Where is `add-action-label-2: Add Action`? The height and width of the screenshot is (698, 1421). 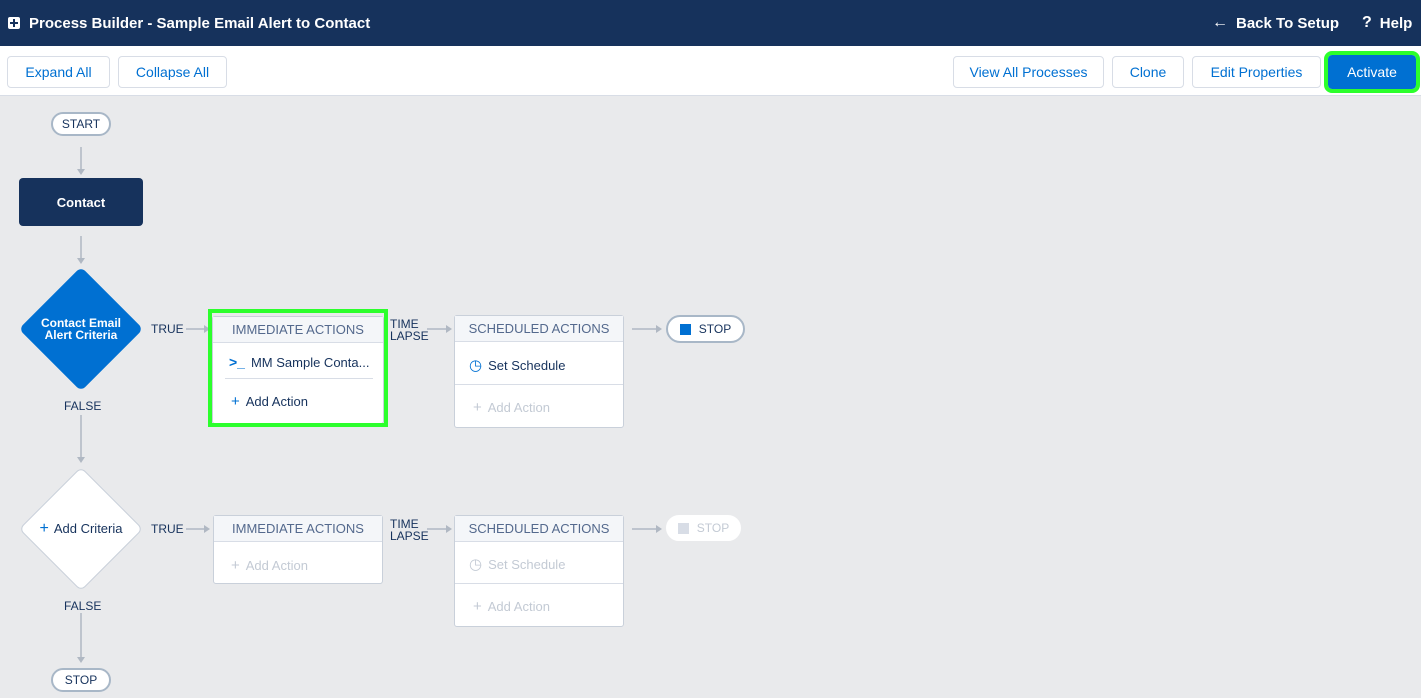
add-action-label-2: Add Action is located at coordinates (276, 565).